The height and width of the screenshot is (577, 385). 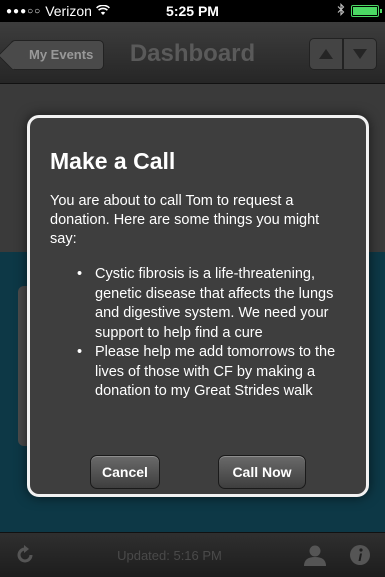 I want to click on signal-strength: ●●●○○, so click(x=24, y=11).